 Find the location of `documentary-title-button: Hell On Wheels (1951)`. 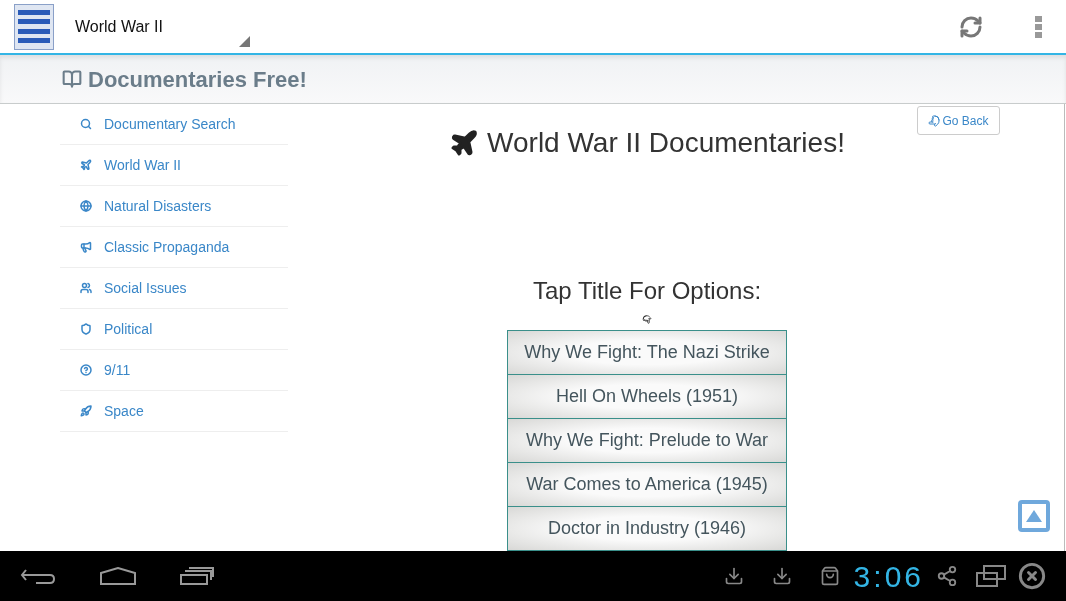

documentary-title-button: Hell On Wheels (1951) is located at coordinates (647, 396).